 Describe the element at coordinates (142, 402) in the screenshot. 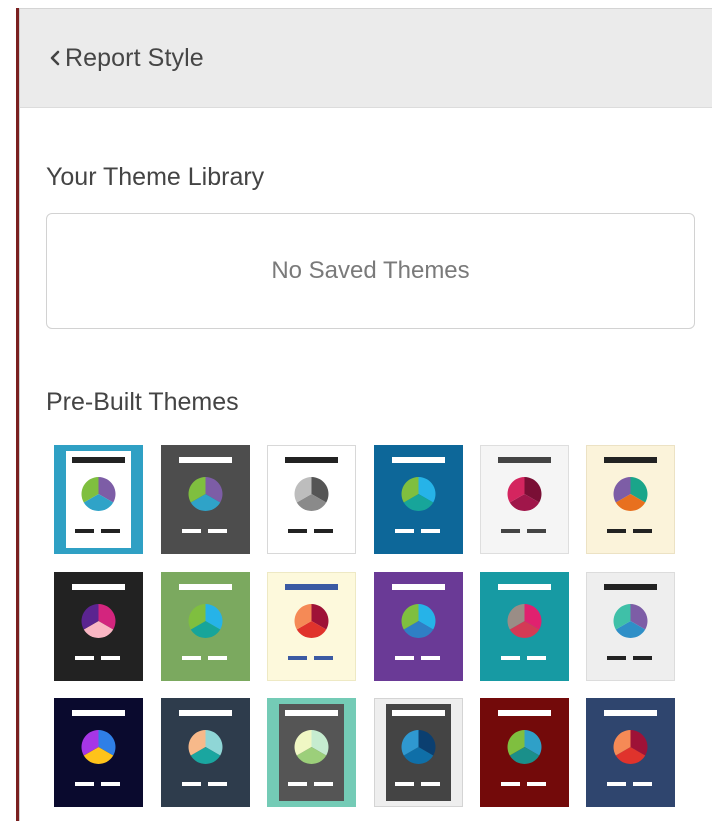

I see `prebuilt-themes-title: Pre-Built Themes` at that location.